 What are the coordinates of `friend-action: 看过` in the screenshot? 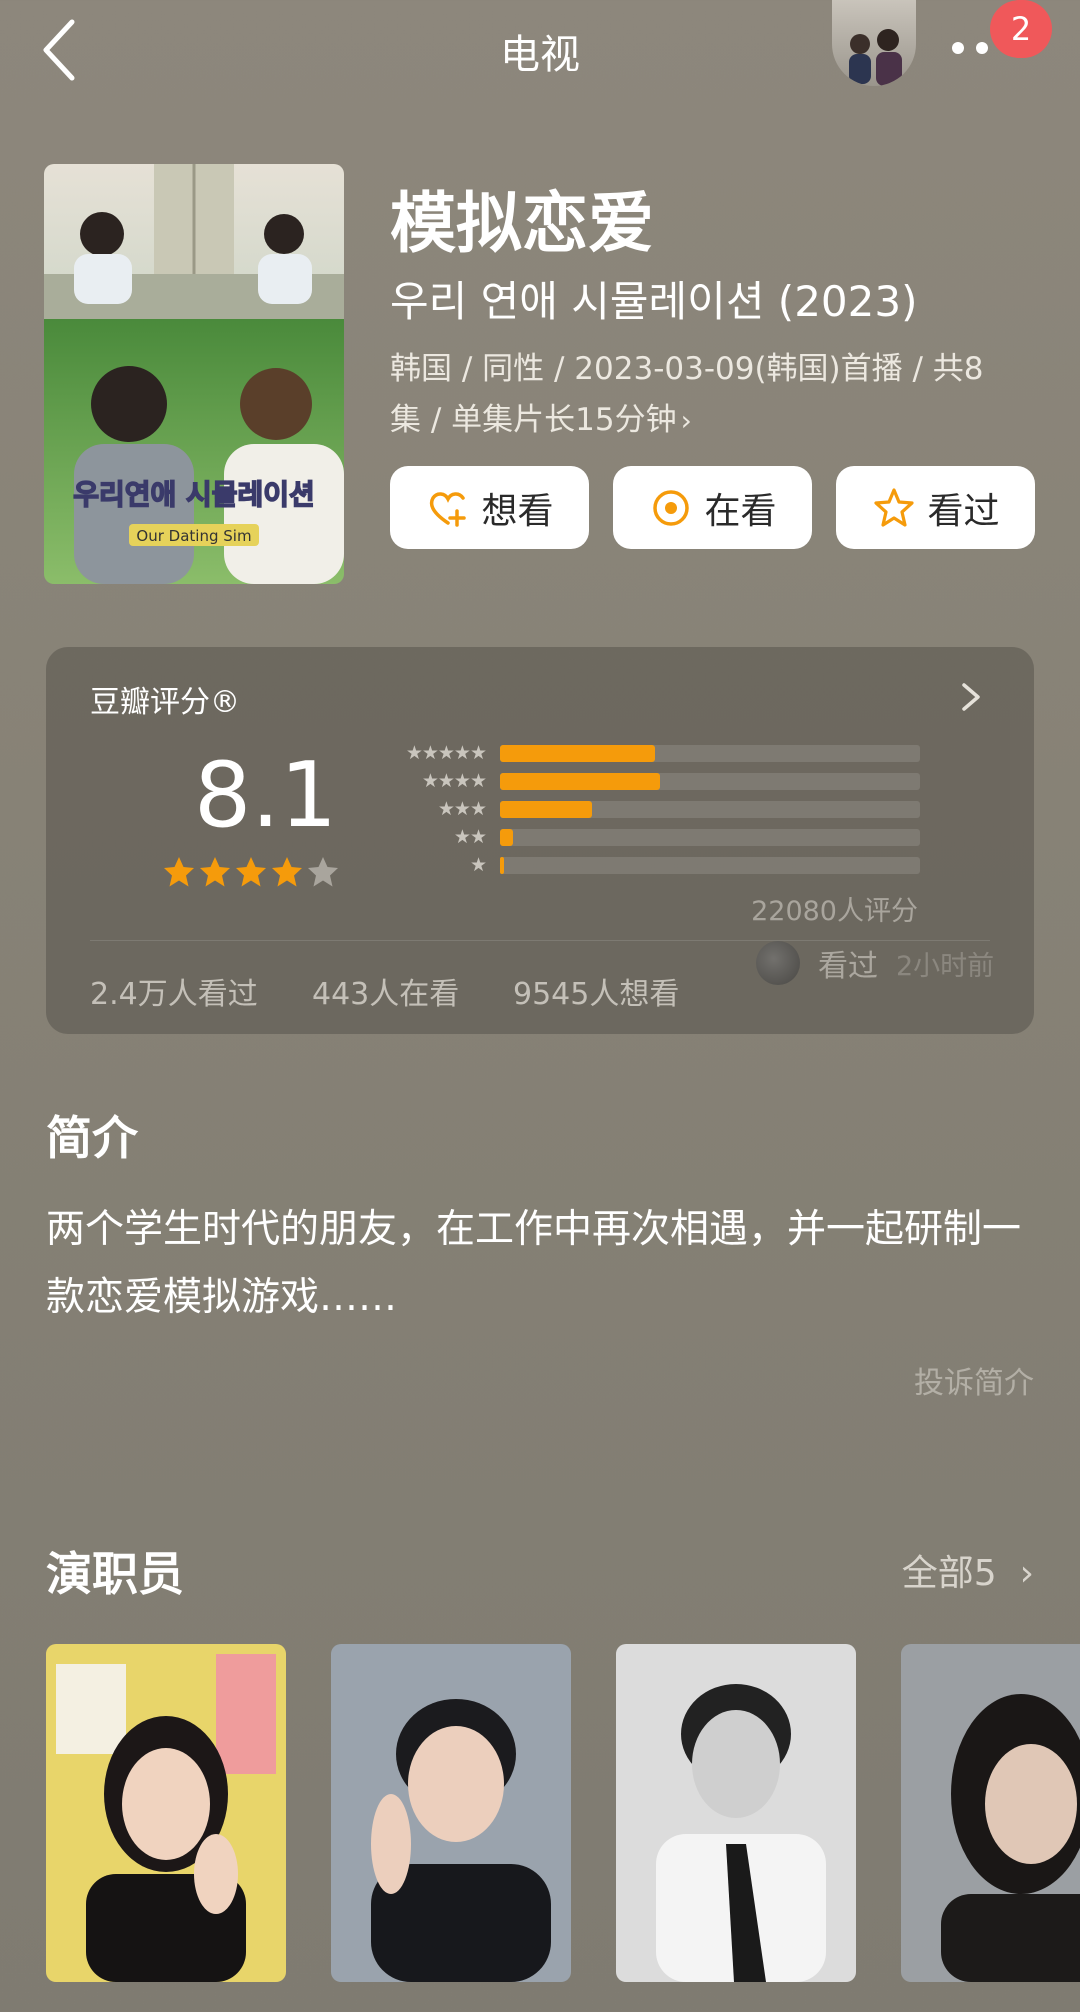 It's located at (848, 966).